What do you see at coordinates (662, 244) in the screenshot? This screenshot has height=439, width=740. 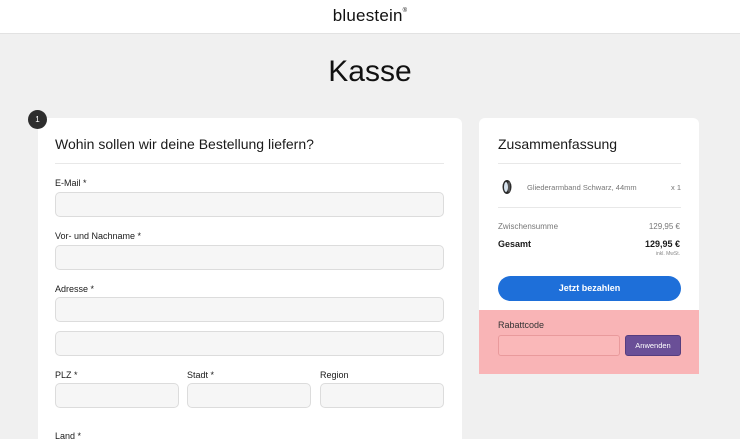 I see `total-value: 129,95 €` at bounding box center [662, 244].